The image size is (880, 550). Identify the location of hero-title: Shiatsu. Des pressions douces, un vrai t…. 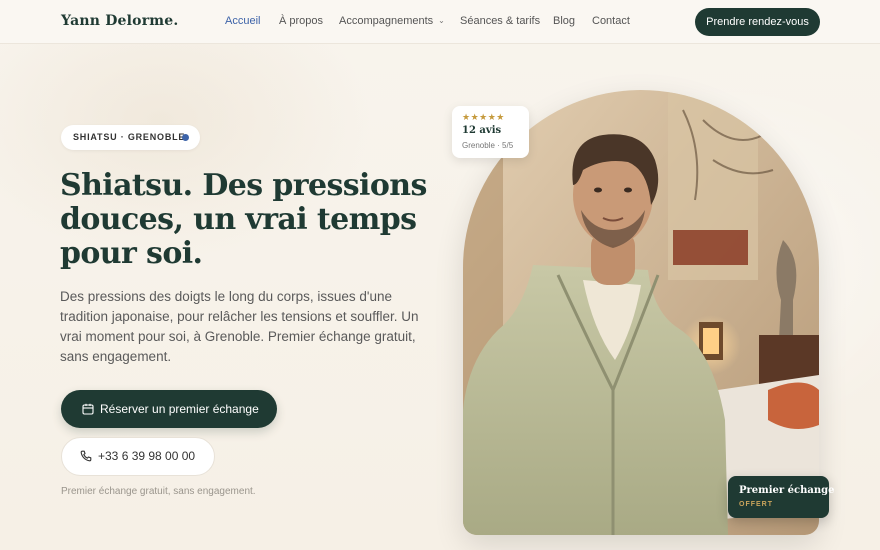
(243, 219).